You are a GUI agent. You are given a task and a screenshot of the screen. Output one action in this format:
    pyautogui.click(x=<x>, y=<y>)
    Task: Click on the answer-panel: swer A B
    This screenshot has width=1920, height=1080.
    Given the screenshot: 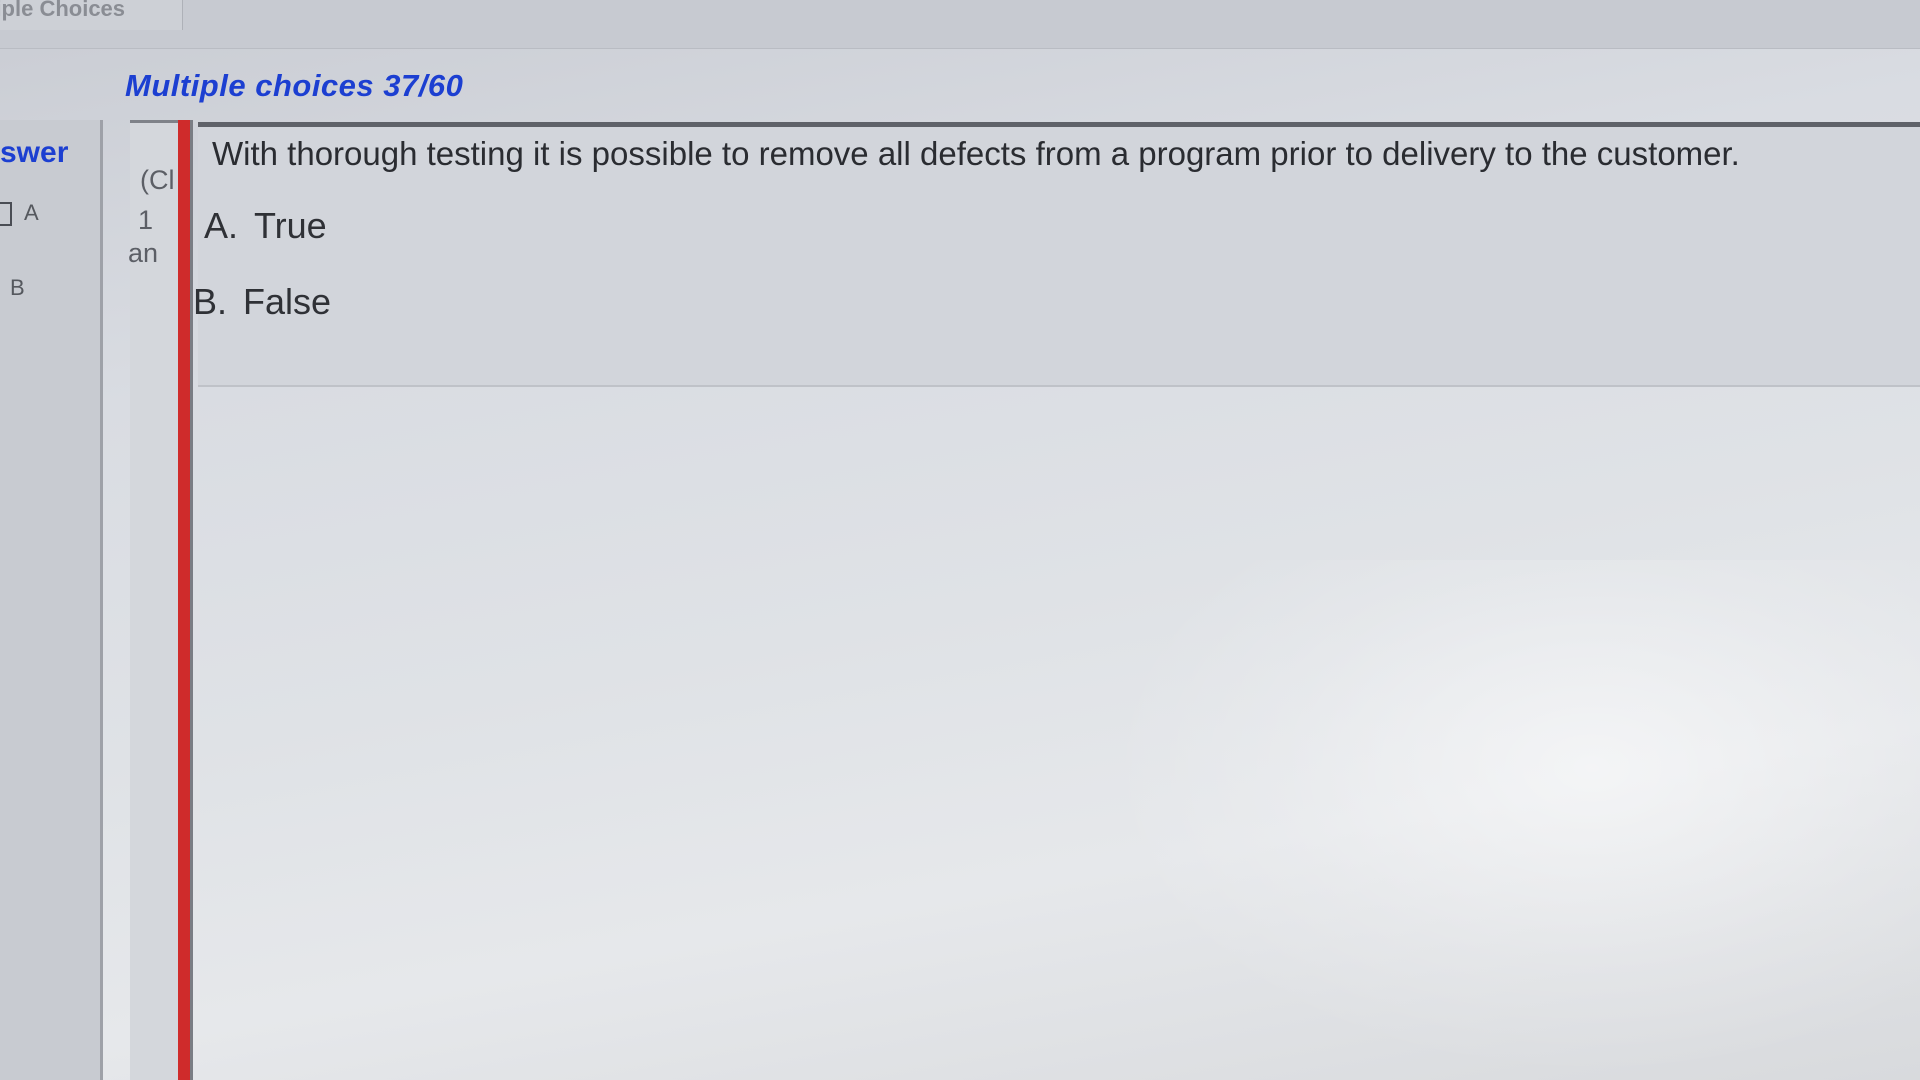 What is the action you would take?
    pyautogui.click(x=51, y=600)
    